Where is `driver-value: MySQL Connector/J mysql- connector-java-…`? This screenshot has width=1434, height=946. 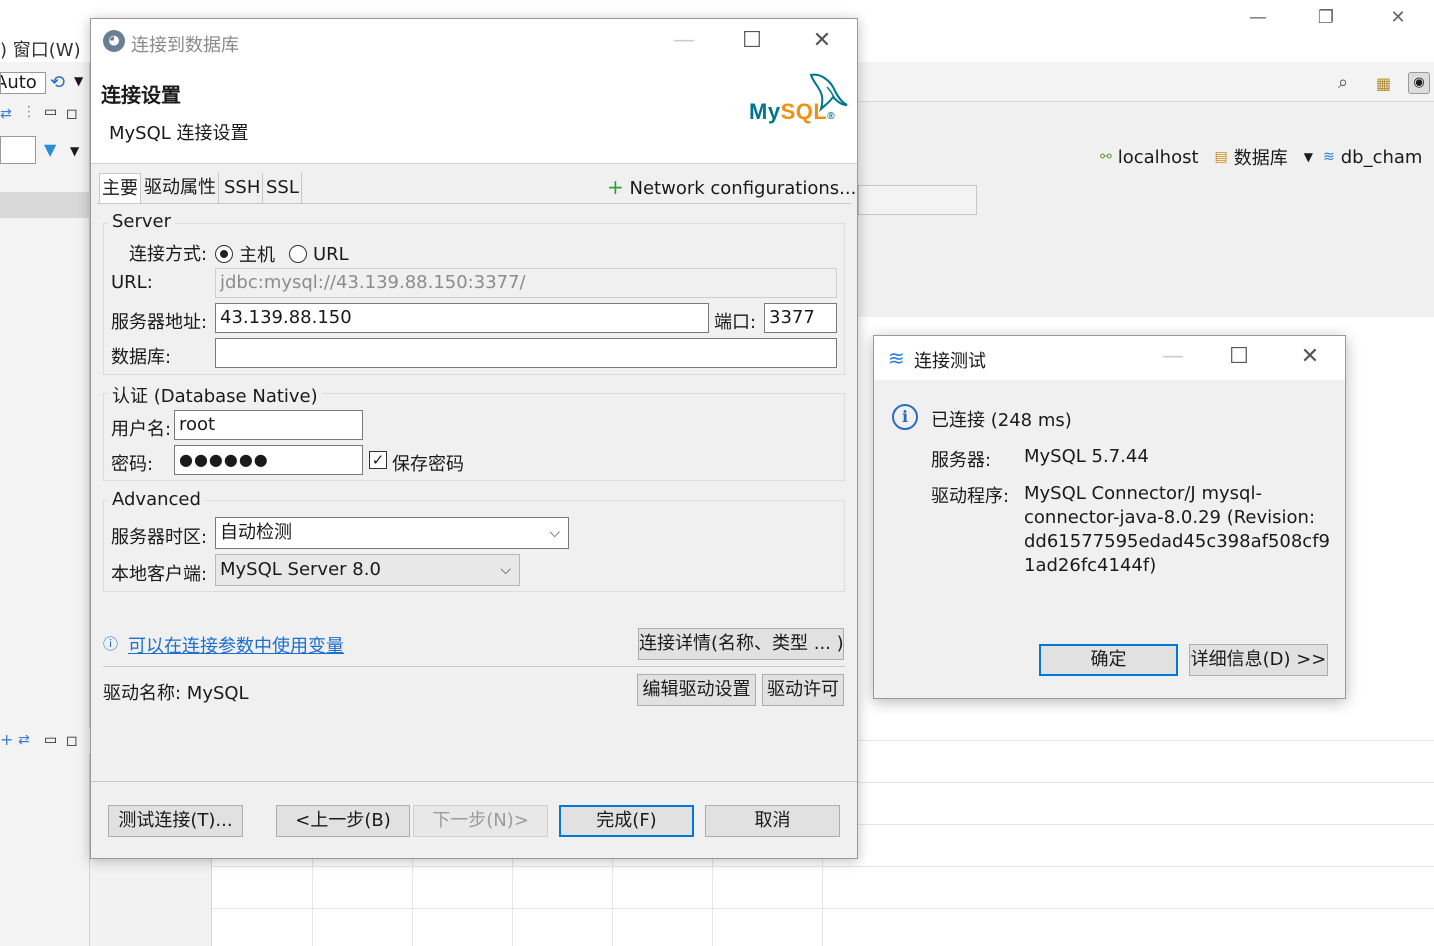
driver-value: MySQL Connector/J mysql- connector-java-… is located at coordinates (1177, 530).